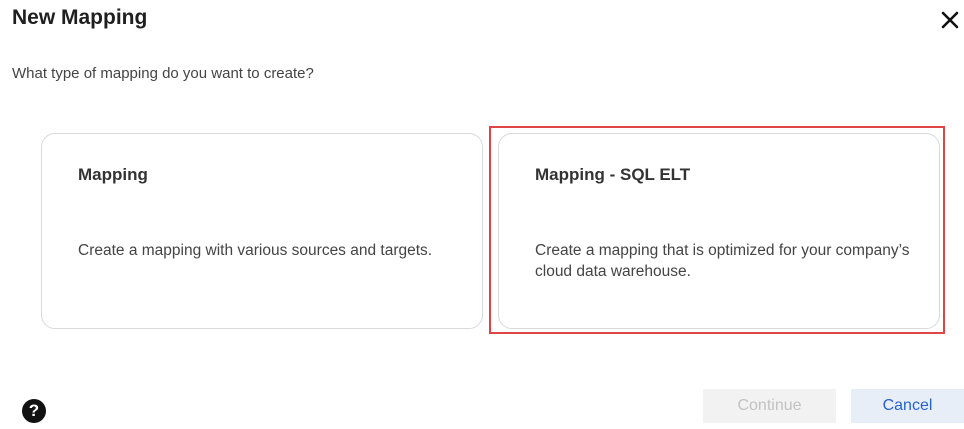  Describe the element at coordinates (113, 174) in the screenshot. I see `option-card-title: Mapping` at that location.